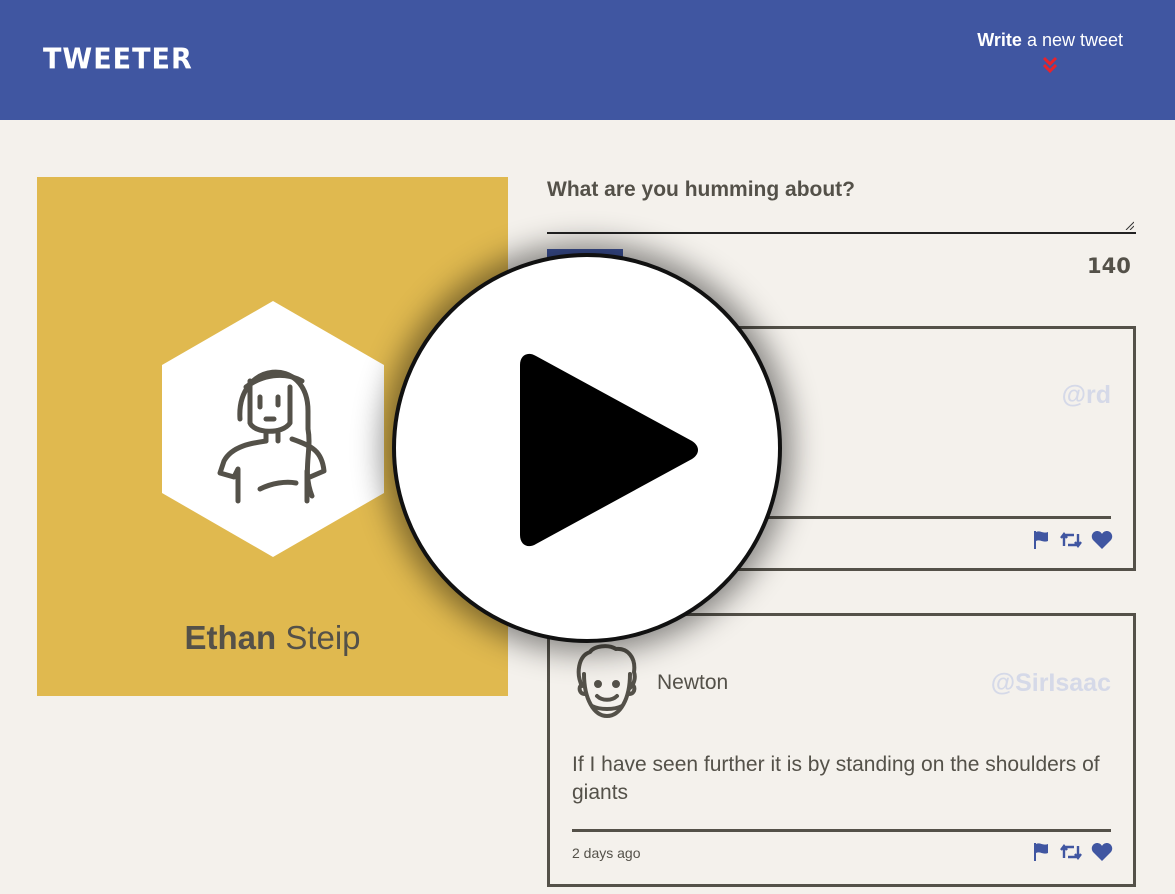 The height and width of the screenshot is (894, 1175). What do you see at coordinates (1050, 65) in the screenshot?
I see `chevron-double-down-icon` at bounding box center [1050, 65].